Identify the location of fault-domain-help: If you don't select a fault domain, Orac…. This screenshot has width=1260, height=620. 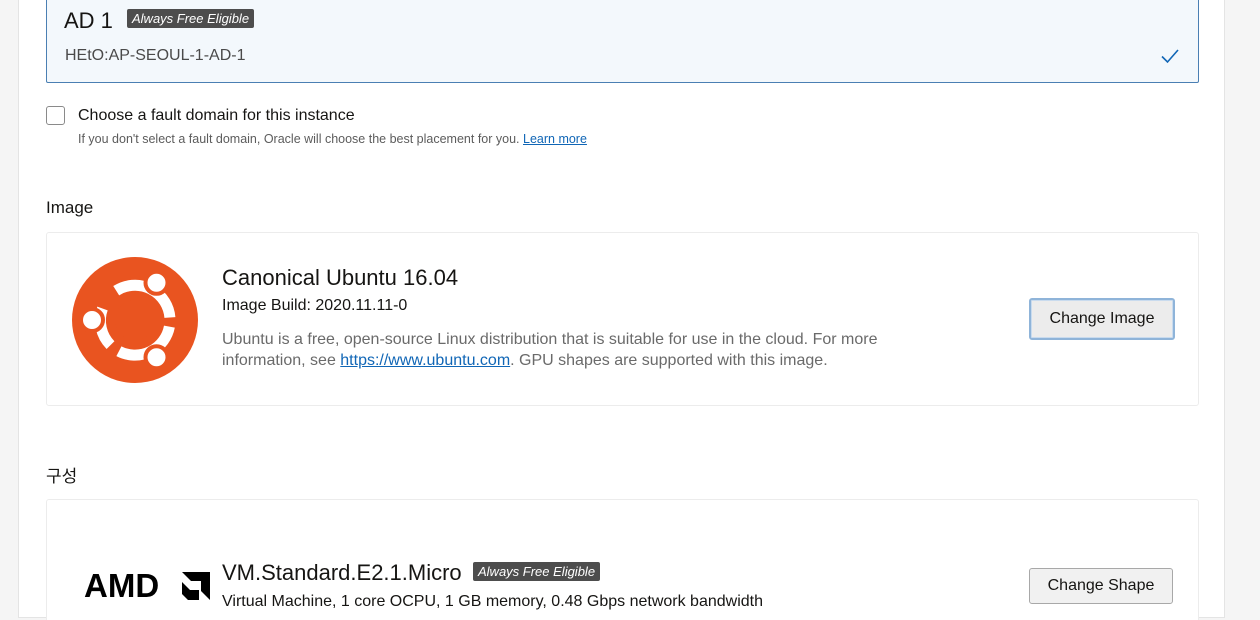
(332, 139).